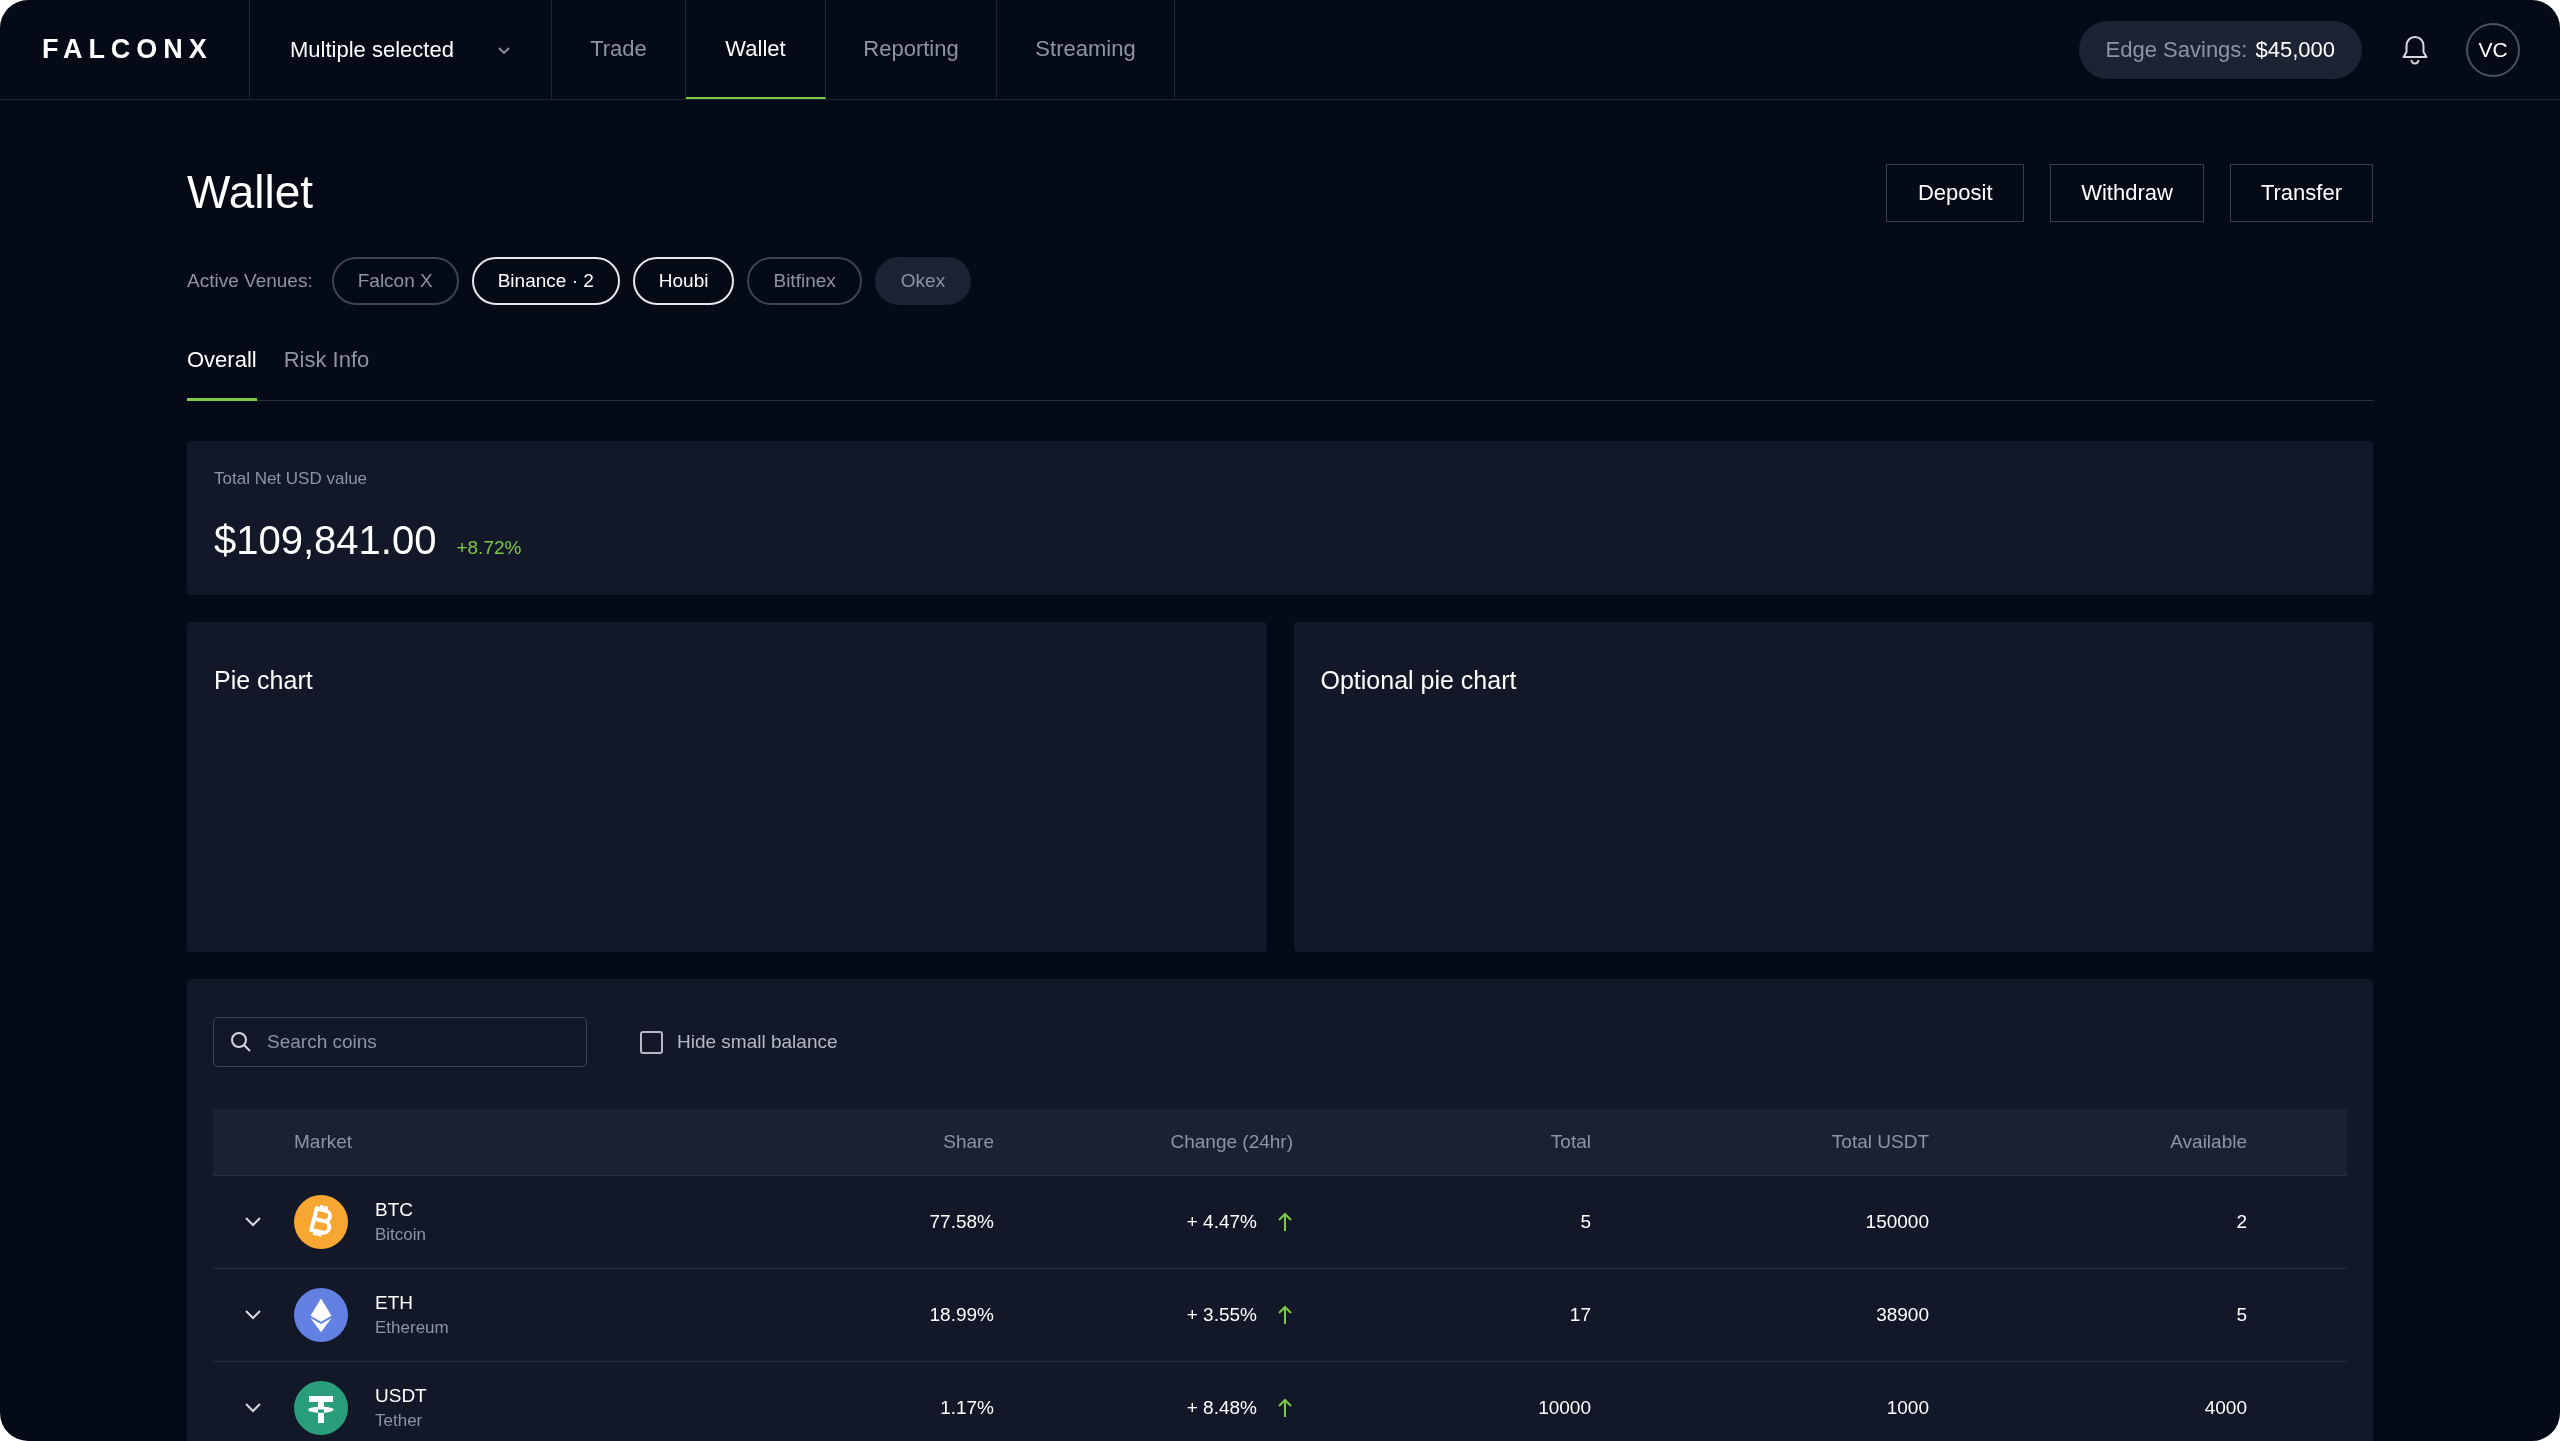  I want to click on total-usdt-cell-text: 150000, so click(1896, 1221).